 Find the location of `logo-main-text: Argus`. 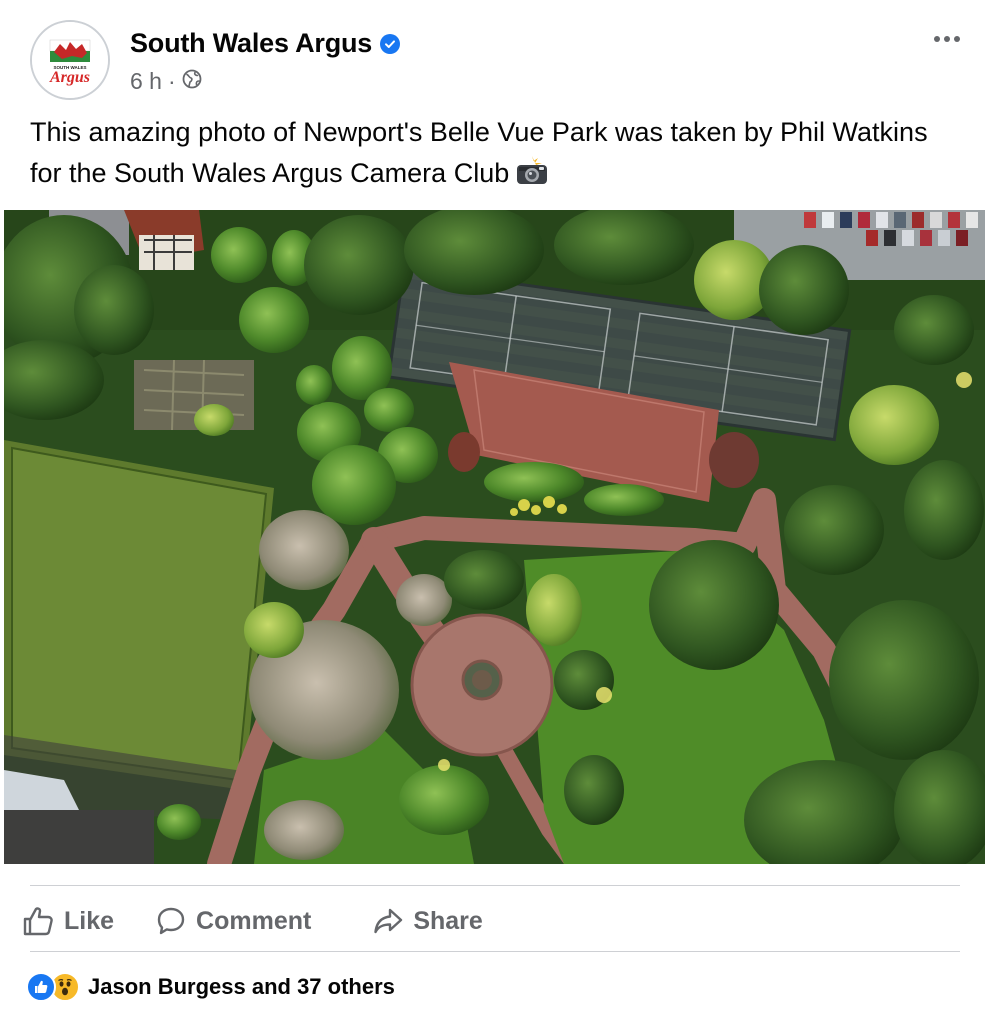

logo-main-text: Argus is located at coordinates (69, 77).